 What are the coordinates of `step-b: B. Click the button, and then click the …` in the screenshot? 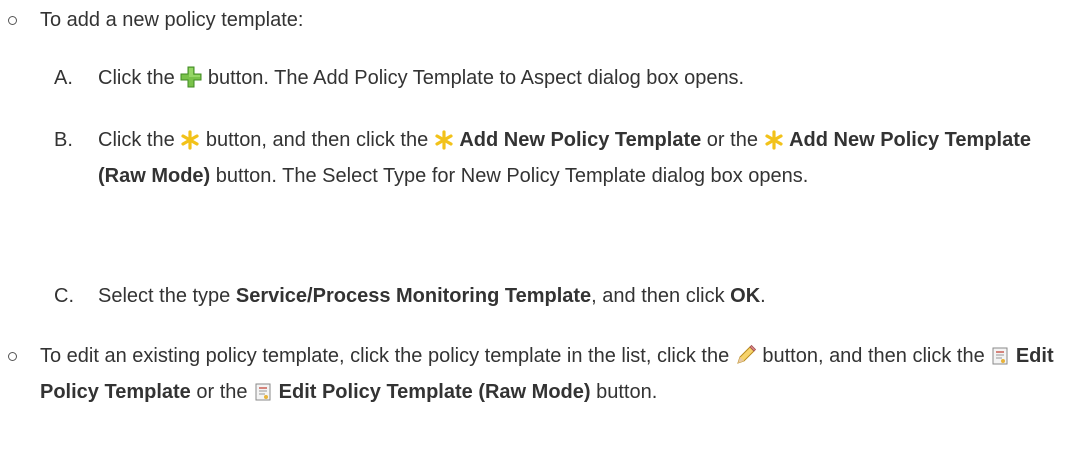 It's located at (569, 158).